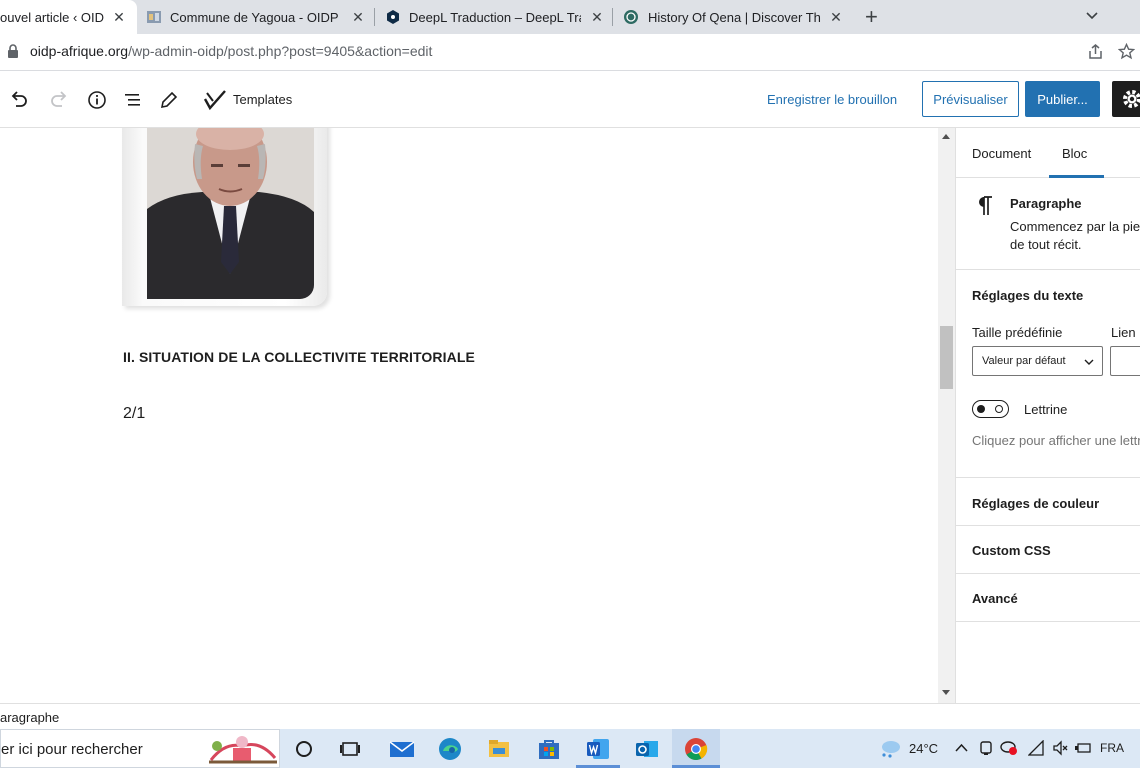 Image resolution: width=1140 pixels, height=768 pixels. Describe the element at coordinates (52, 17) in the screenshot. I see `tab-title: ouvel article ‹ OIDP —` at that location.